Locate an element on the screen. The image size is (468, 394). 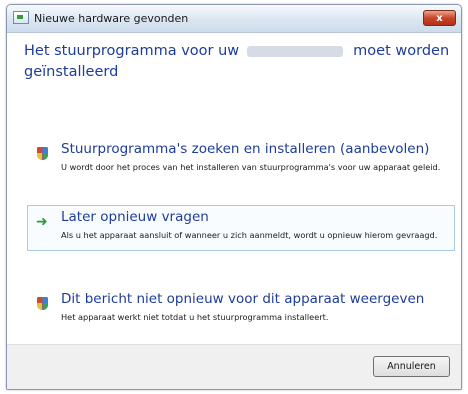
title-bar: Nieuwe hardware gevonden x is located at coordinates (234, 19).